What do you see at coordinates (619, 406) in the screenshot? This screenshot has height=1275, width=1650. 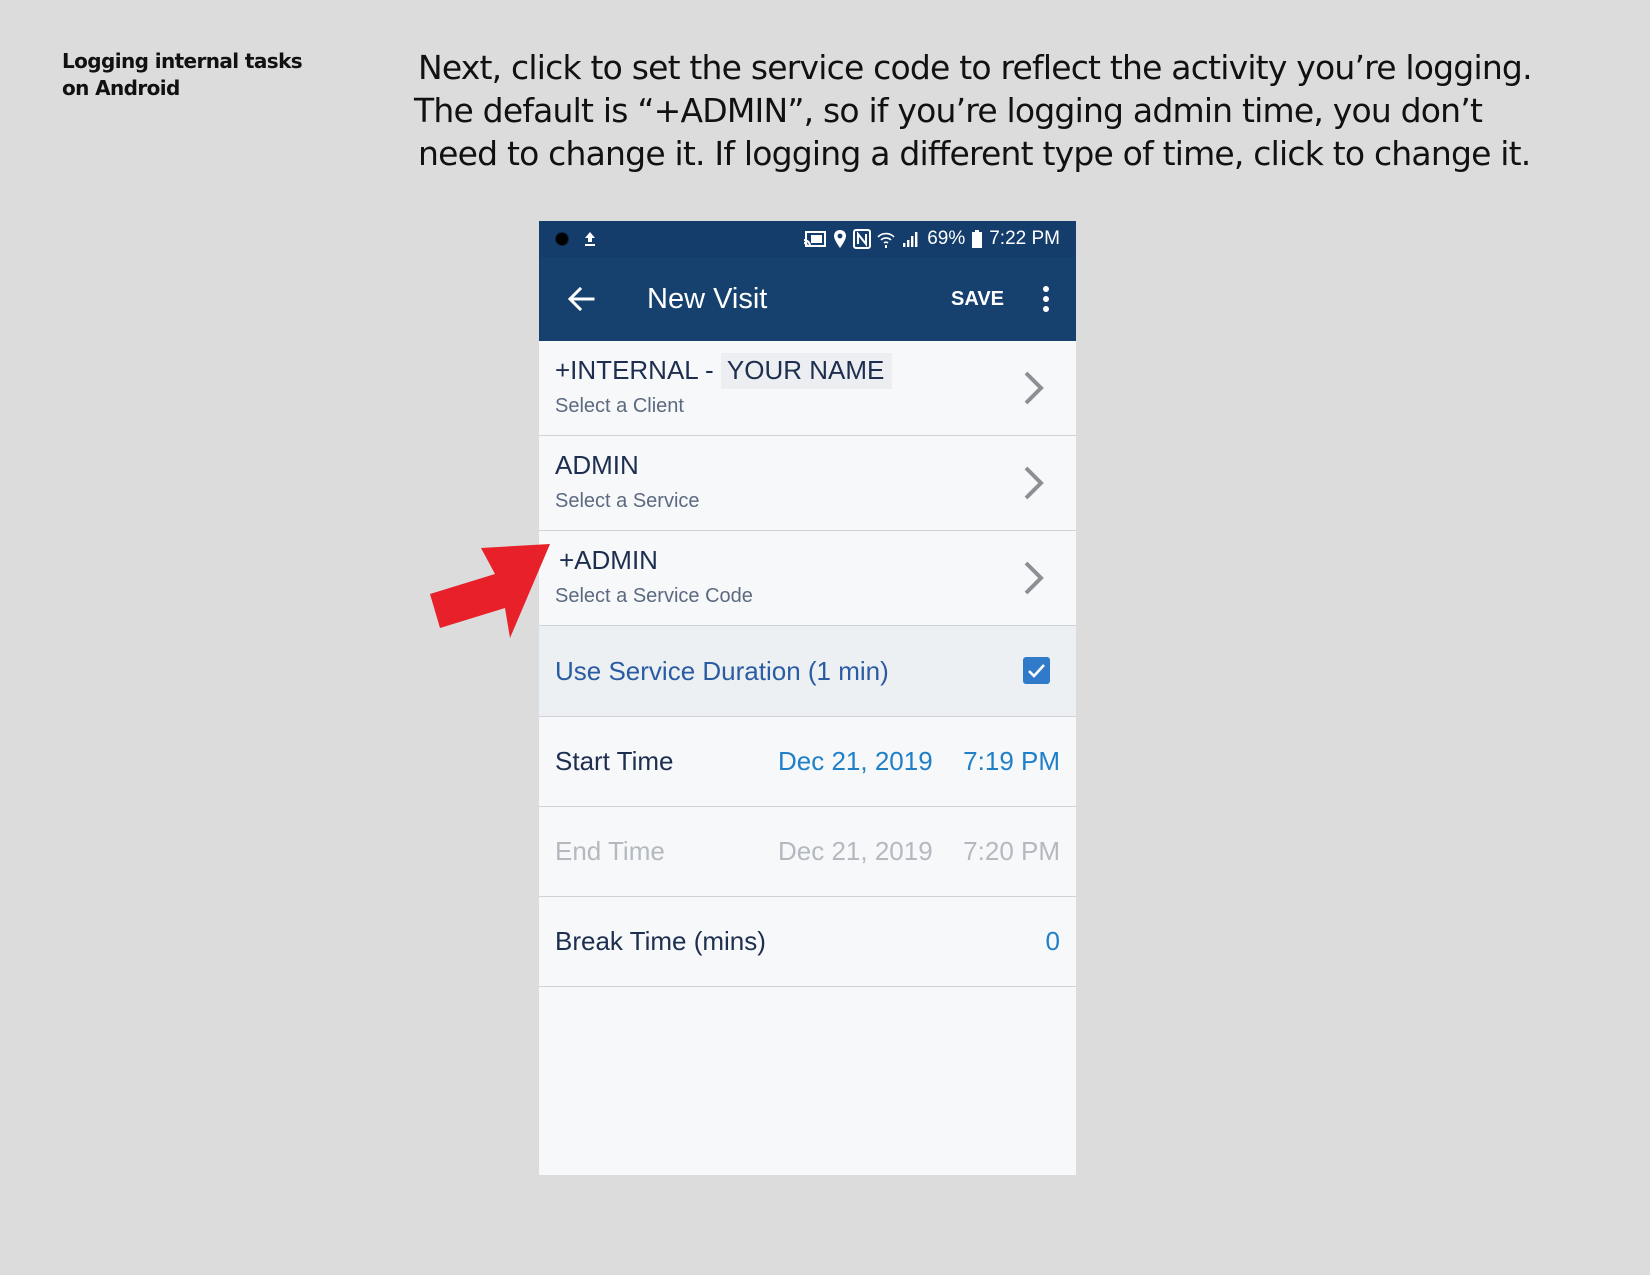 I see `client-hint: Select a Client` at bounding box center [619, 406].